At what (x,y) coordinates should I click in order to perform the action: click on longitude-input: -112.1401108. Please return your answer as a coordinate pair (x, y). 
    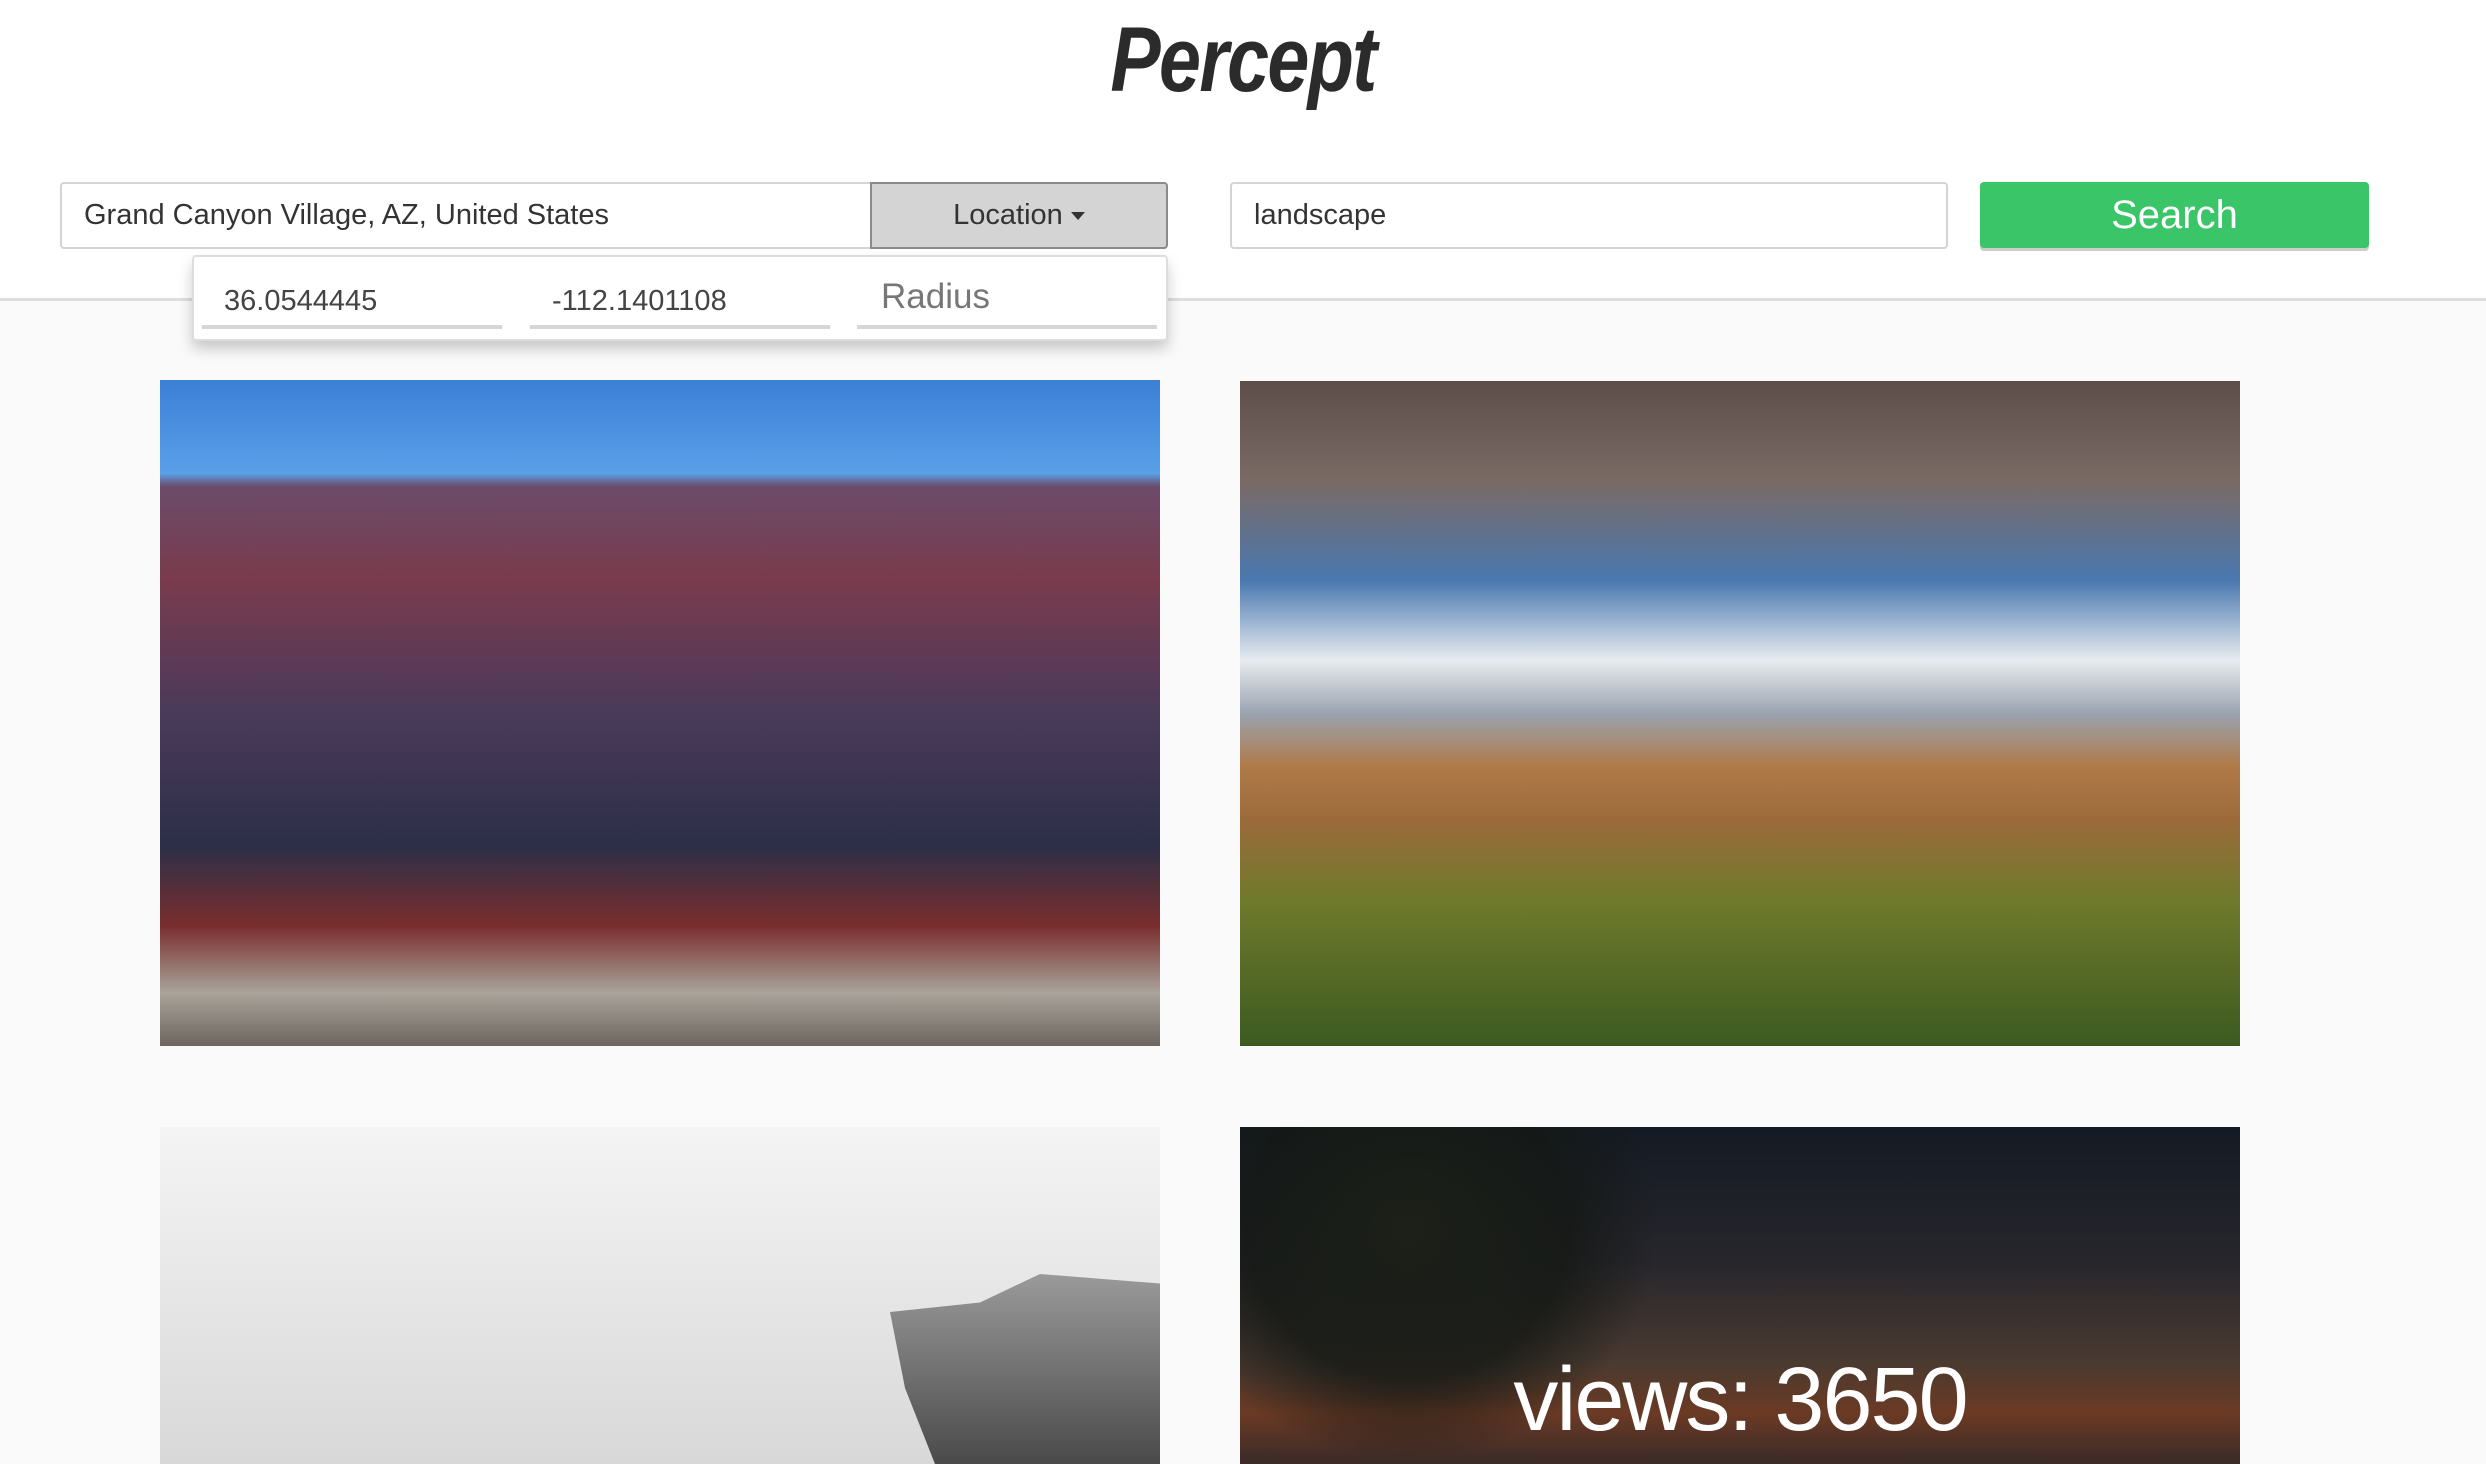
    Looking at the image, I should click on (680, 298).